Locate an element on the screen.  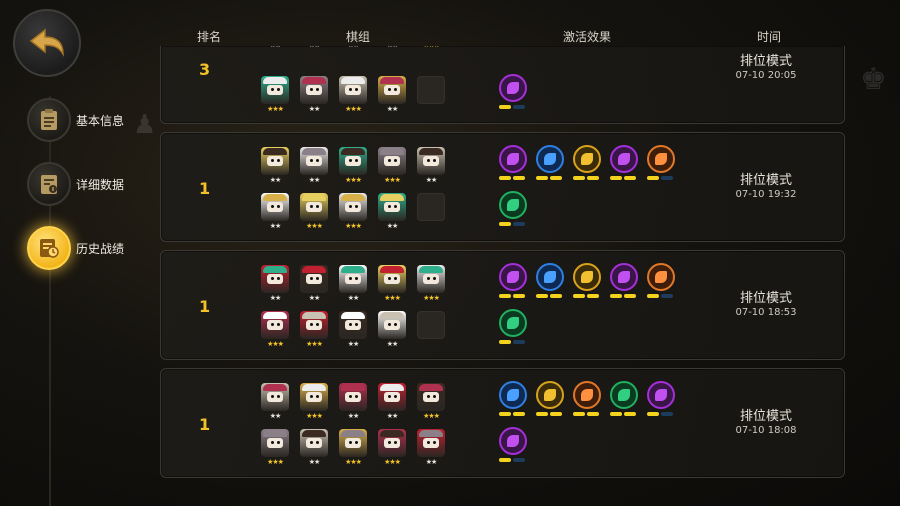
header-traits: 激活效果 is located at coordinates (587, 37).